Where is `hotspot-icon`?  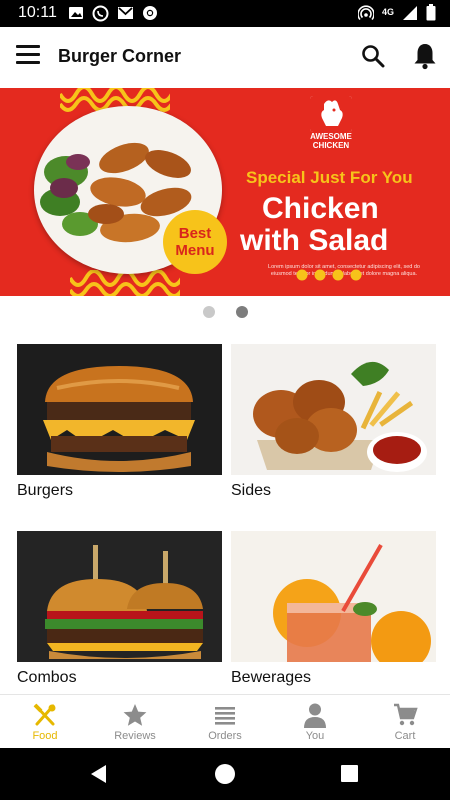 hotspot-icon is located at coordinates (365, 12).